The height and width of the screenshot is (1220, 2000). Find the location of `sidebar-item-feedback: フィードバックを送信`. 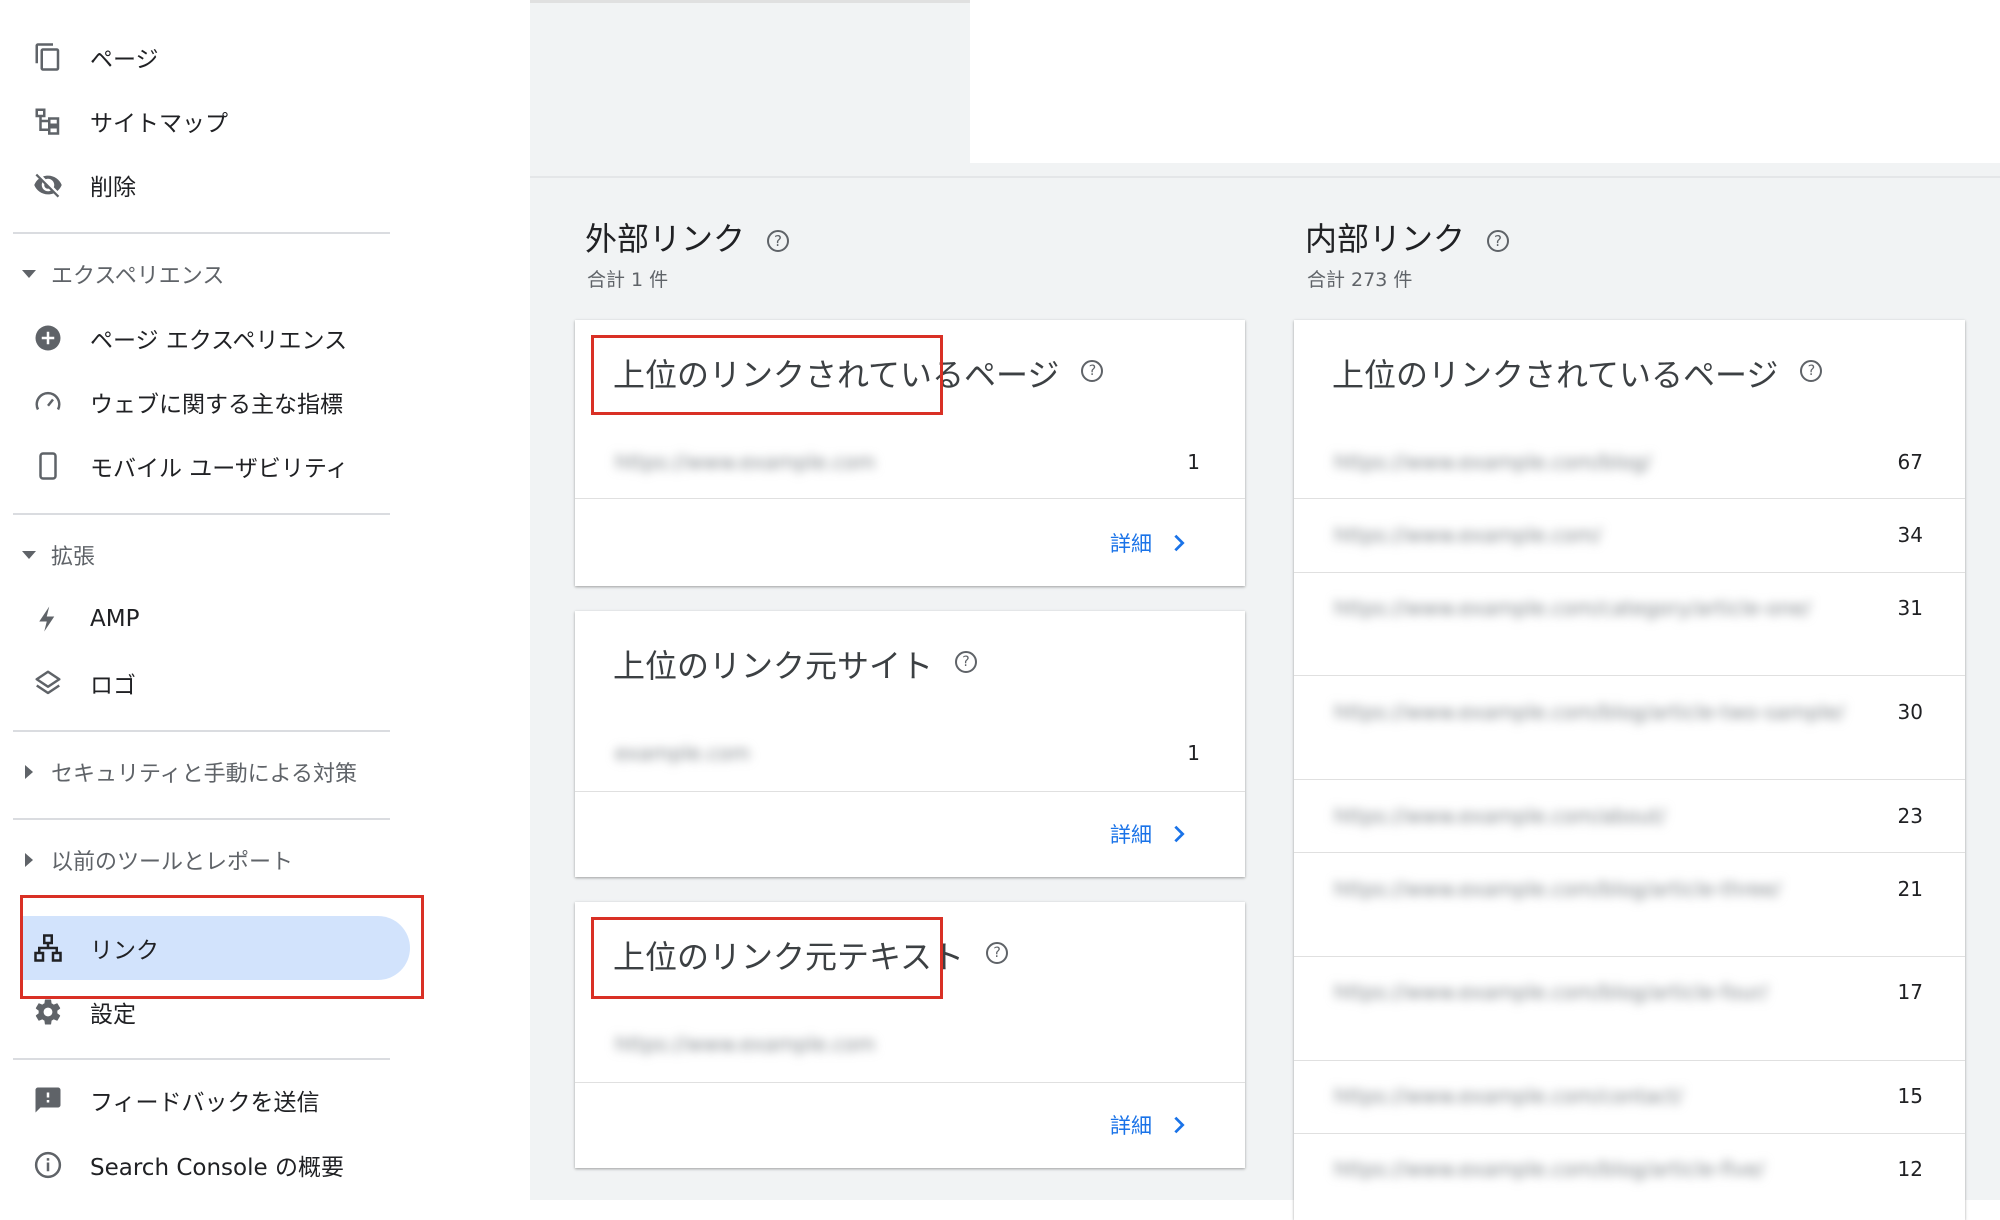

sidebar-item-feedback: フィードバックを送信 is located at coordinates (200, 1100).